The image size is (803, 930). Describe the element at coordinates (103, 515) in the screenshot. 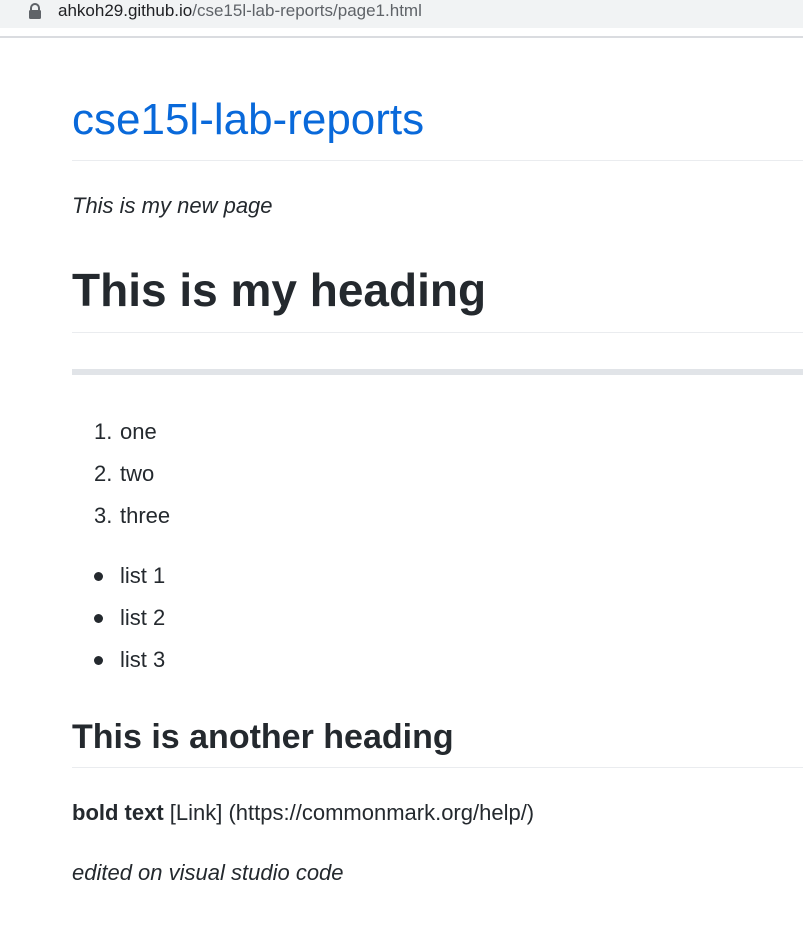

I see `list-number: 3.` at that location.